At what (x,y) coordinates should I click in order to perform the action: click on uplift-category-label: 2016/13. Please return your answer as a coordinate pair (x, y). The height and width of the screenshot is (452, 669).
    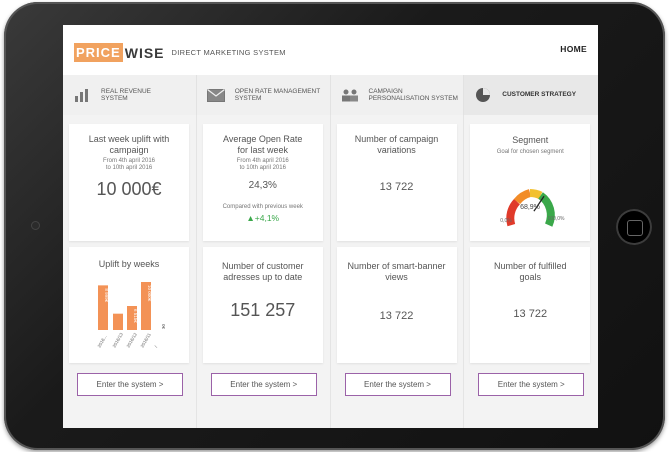
    Looking at the image, I should click on (118, 339).